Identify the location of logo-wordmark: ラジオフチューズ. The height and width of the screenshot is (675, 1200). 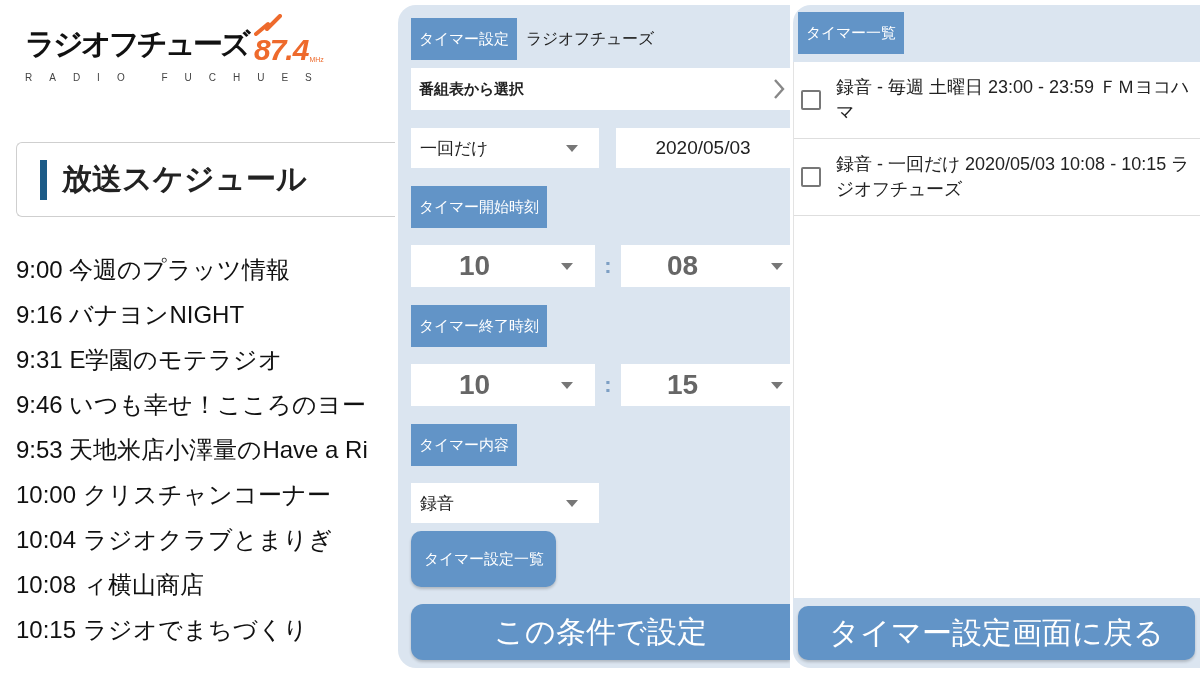
(136, 44).